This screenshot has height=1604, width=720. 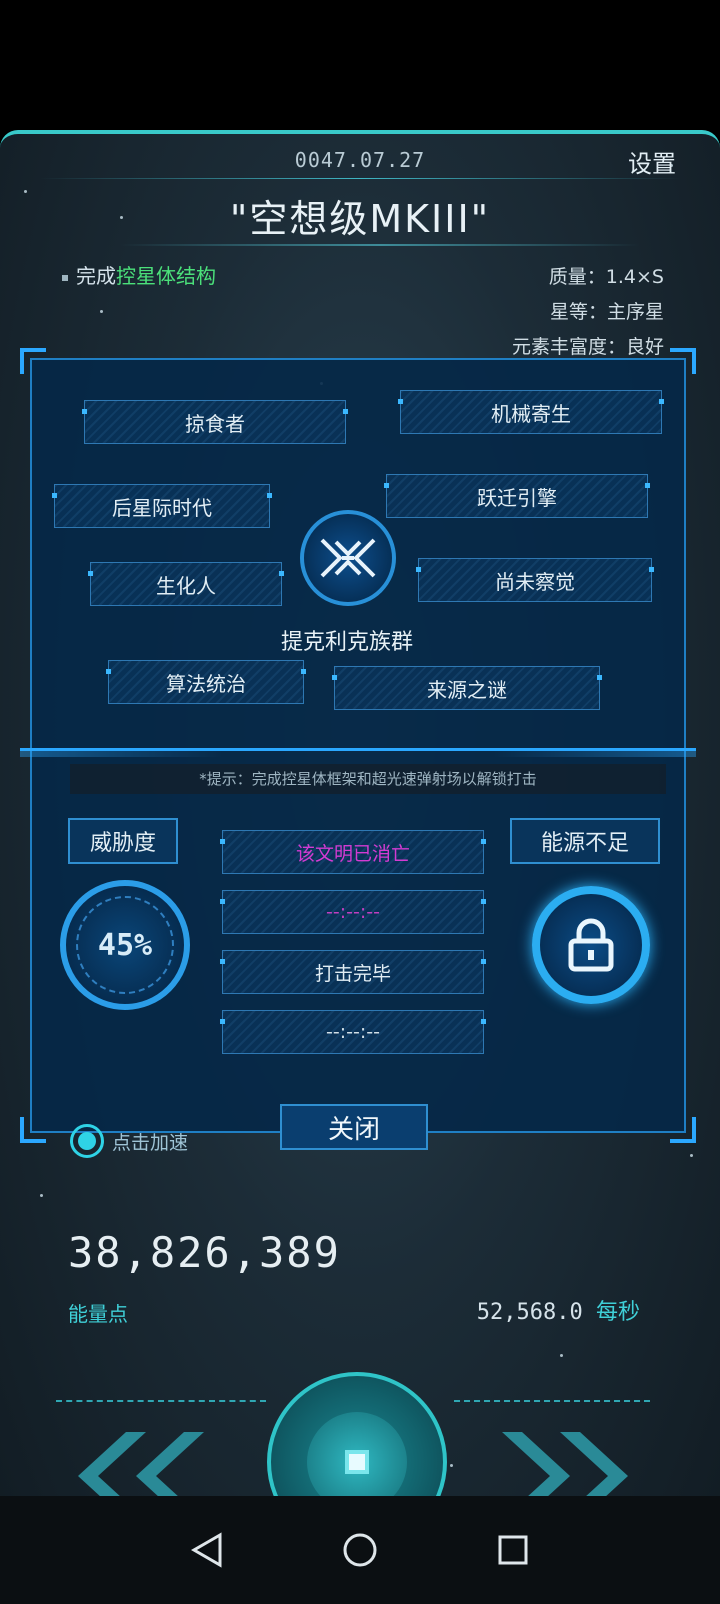 I want to click on trait-tag: 来源之谜, so click(x=467, y=688).